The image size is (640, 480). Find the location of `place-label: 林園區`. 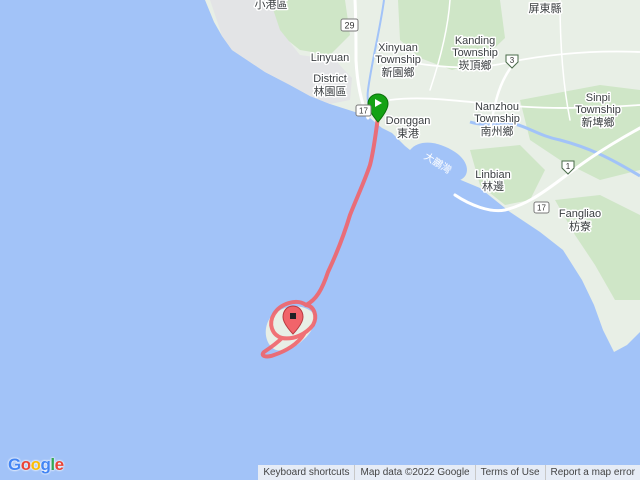

place-label: 林園區 is located at coordinates (330, 91).